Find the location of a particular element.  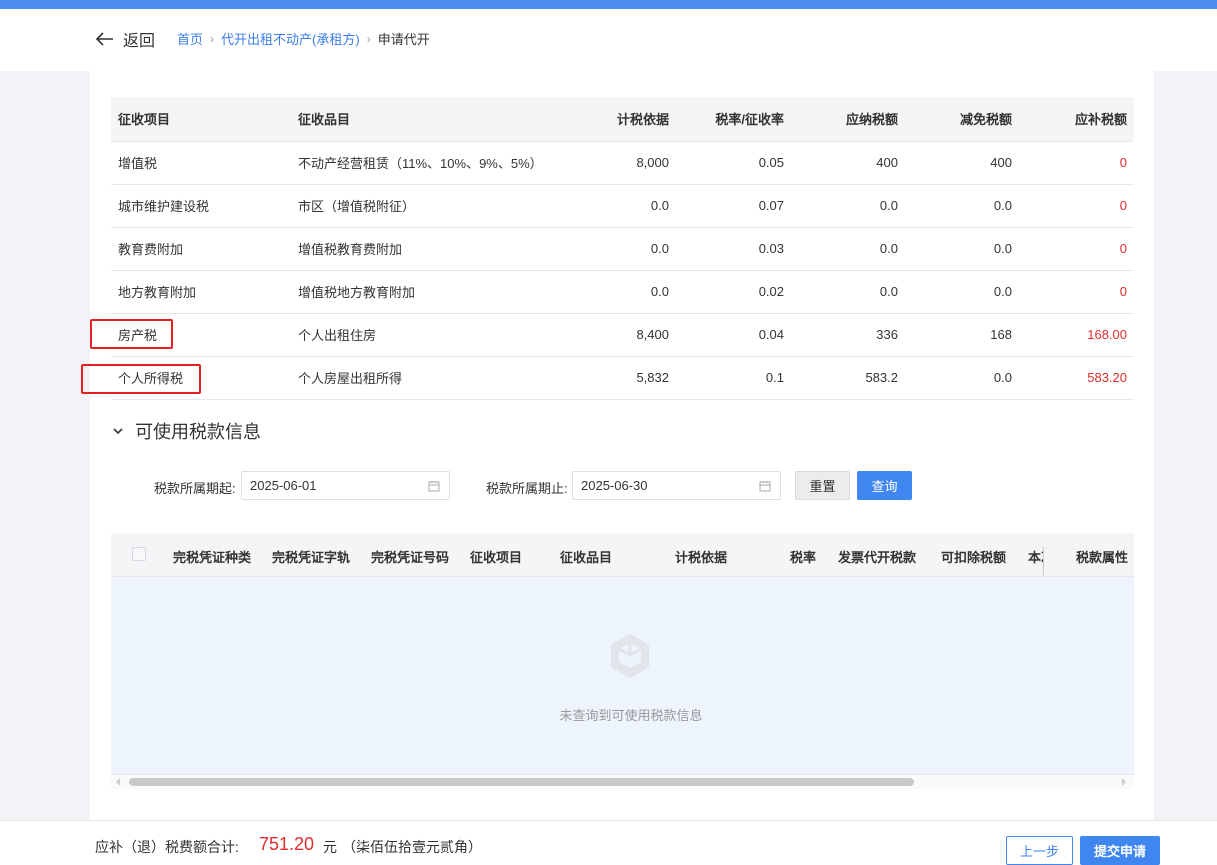

table-row: 地方教育附加 增值税地方教育附加 0.0 0.02 0.0 0.0 0 is located at coordinates (622, 292).